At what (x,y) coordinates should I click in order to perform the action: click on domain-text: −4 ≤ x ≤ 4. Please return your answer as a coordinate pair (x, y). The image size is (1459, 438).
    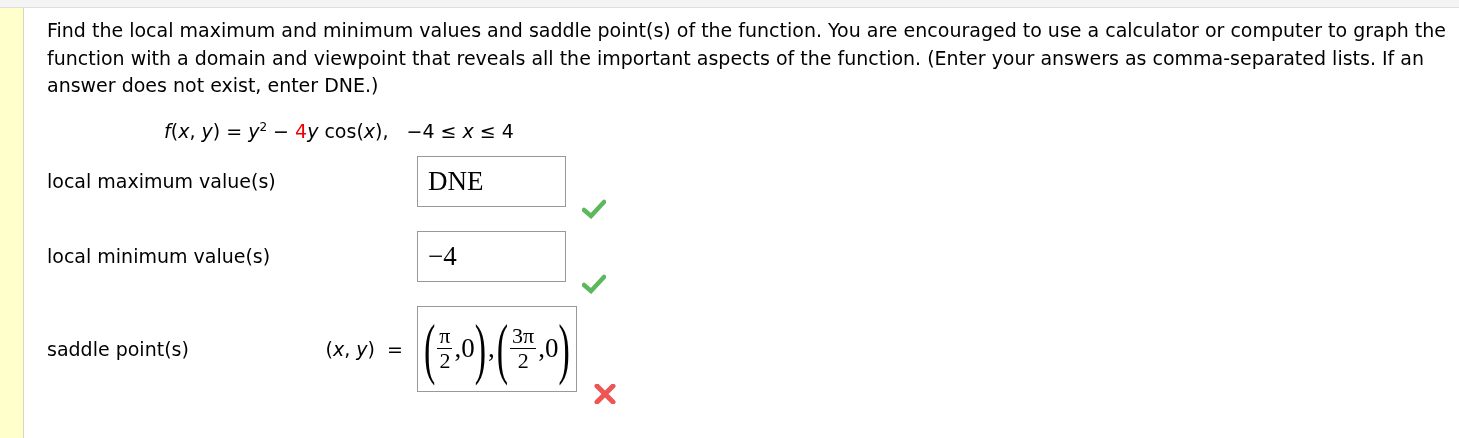
    Looking at the image, I should click on (460, 130).